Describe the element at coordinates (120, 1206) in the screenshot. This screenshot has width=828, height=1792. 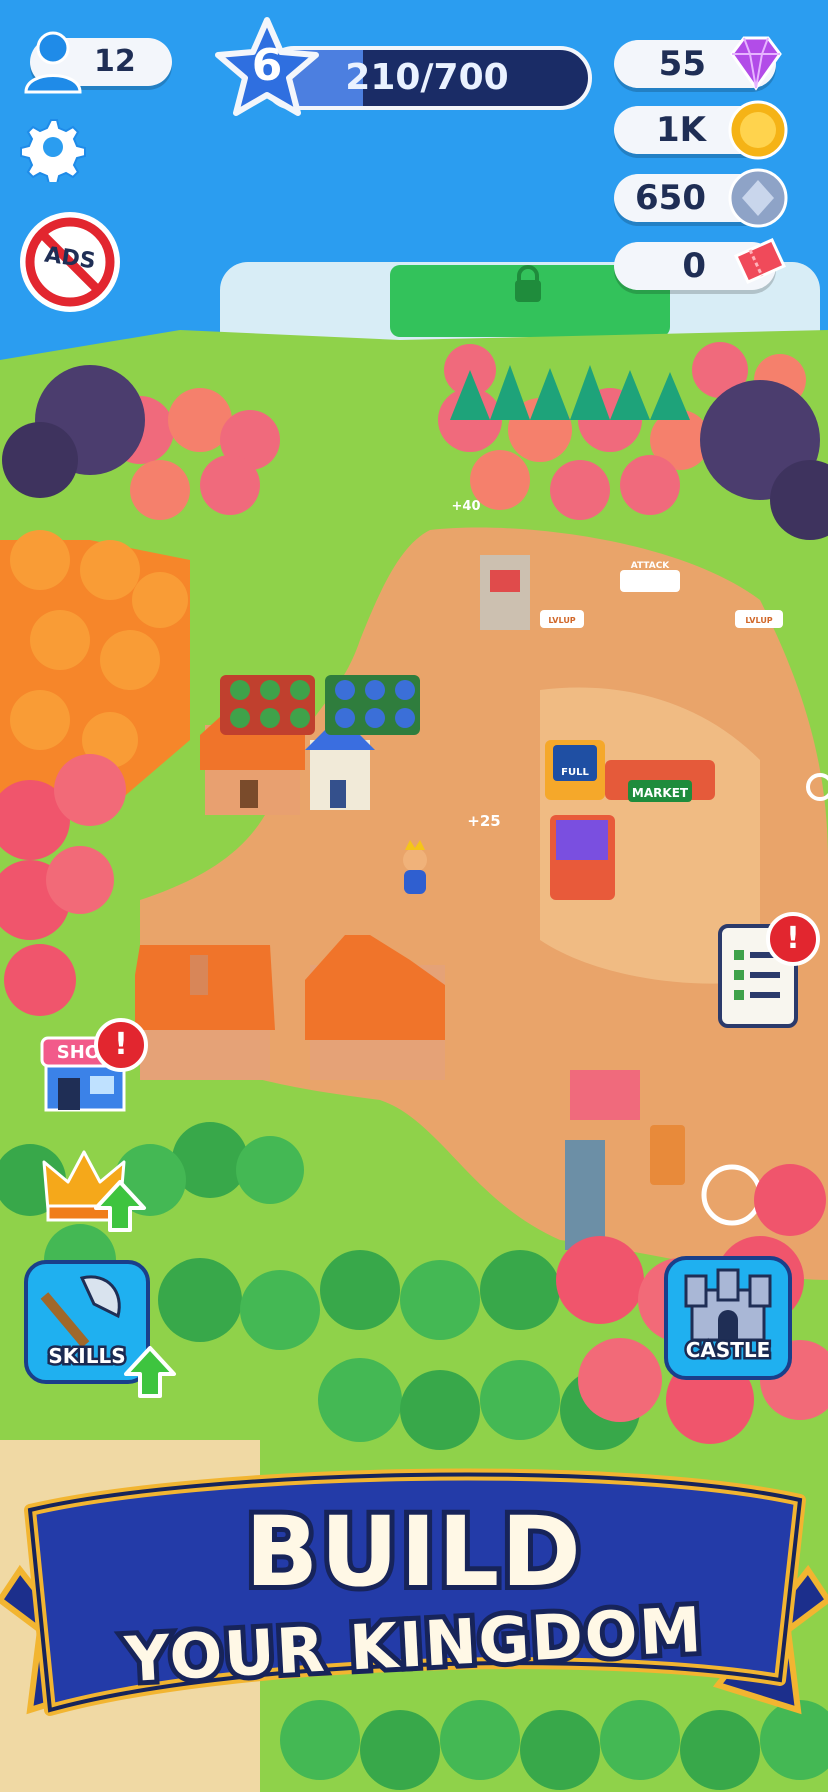
I see `upgrade-arrow-icon` at that location.